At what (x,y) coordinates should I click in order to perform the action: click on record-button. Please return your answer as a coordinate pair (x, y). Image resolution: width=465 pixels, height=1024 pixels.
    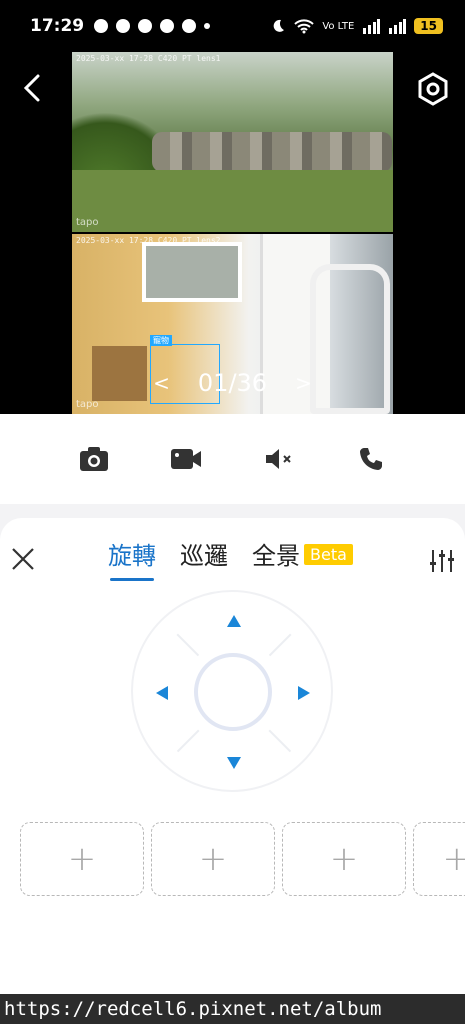
    Looking at the image, I should click on (186, 459).